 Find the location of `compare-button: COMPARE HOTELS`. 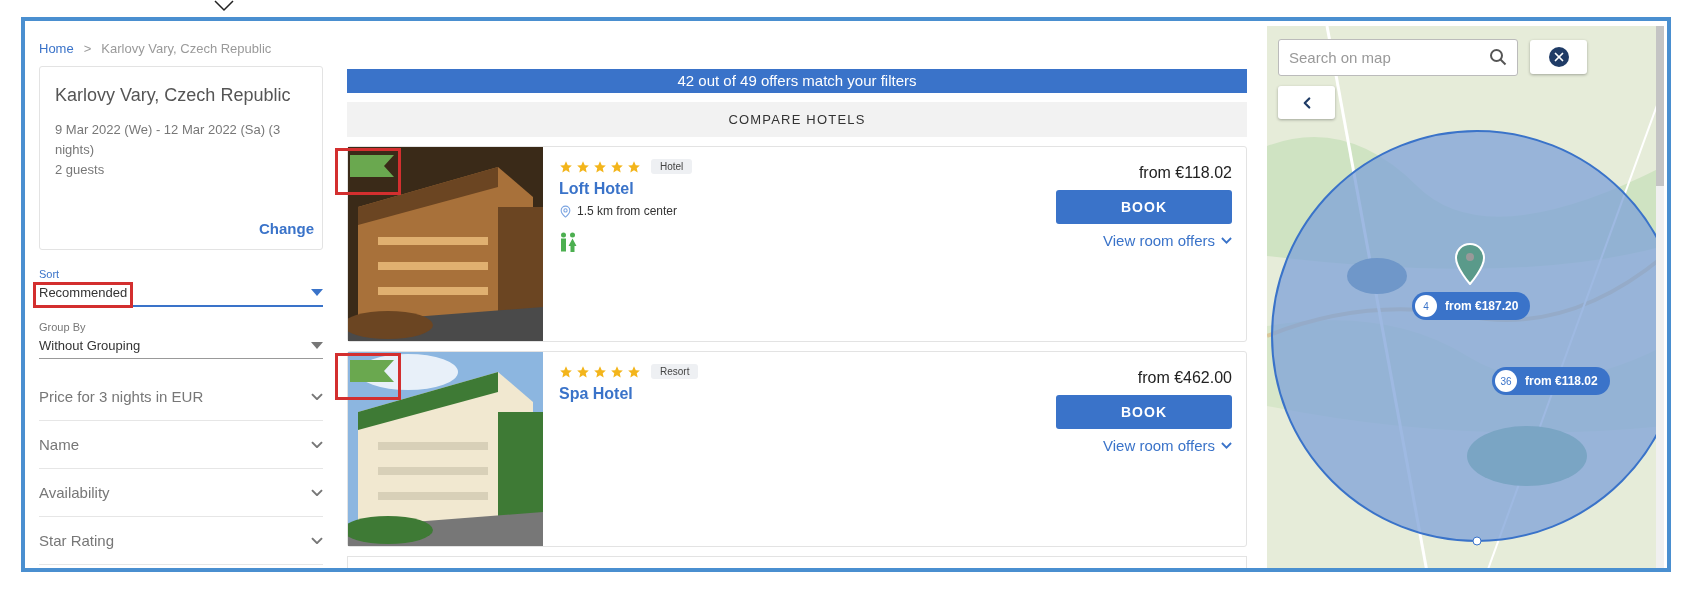

compare-button: COMPARE HOTELS is located at coordinates (797, 119).